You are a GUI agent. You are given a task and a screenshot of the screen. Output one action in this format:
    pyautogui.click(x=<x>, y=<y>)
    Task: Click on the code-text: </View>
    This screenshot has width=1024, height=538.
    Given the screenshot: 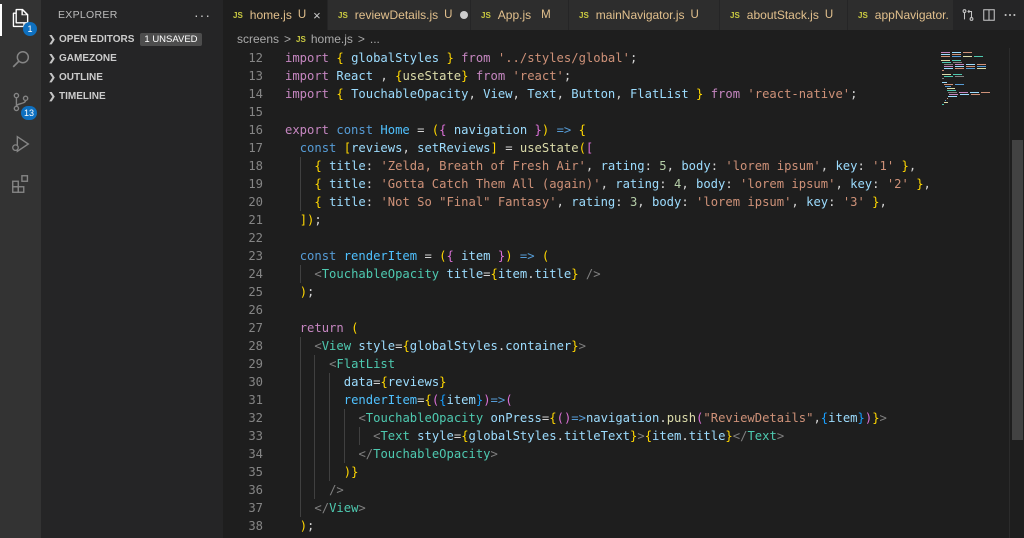 What is the action you would take?
    pyautogui.click(x=340, y=508)
    